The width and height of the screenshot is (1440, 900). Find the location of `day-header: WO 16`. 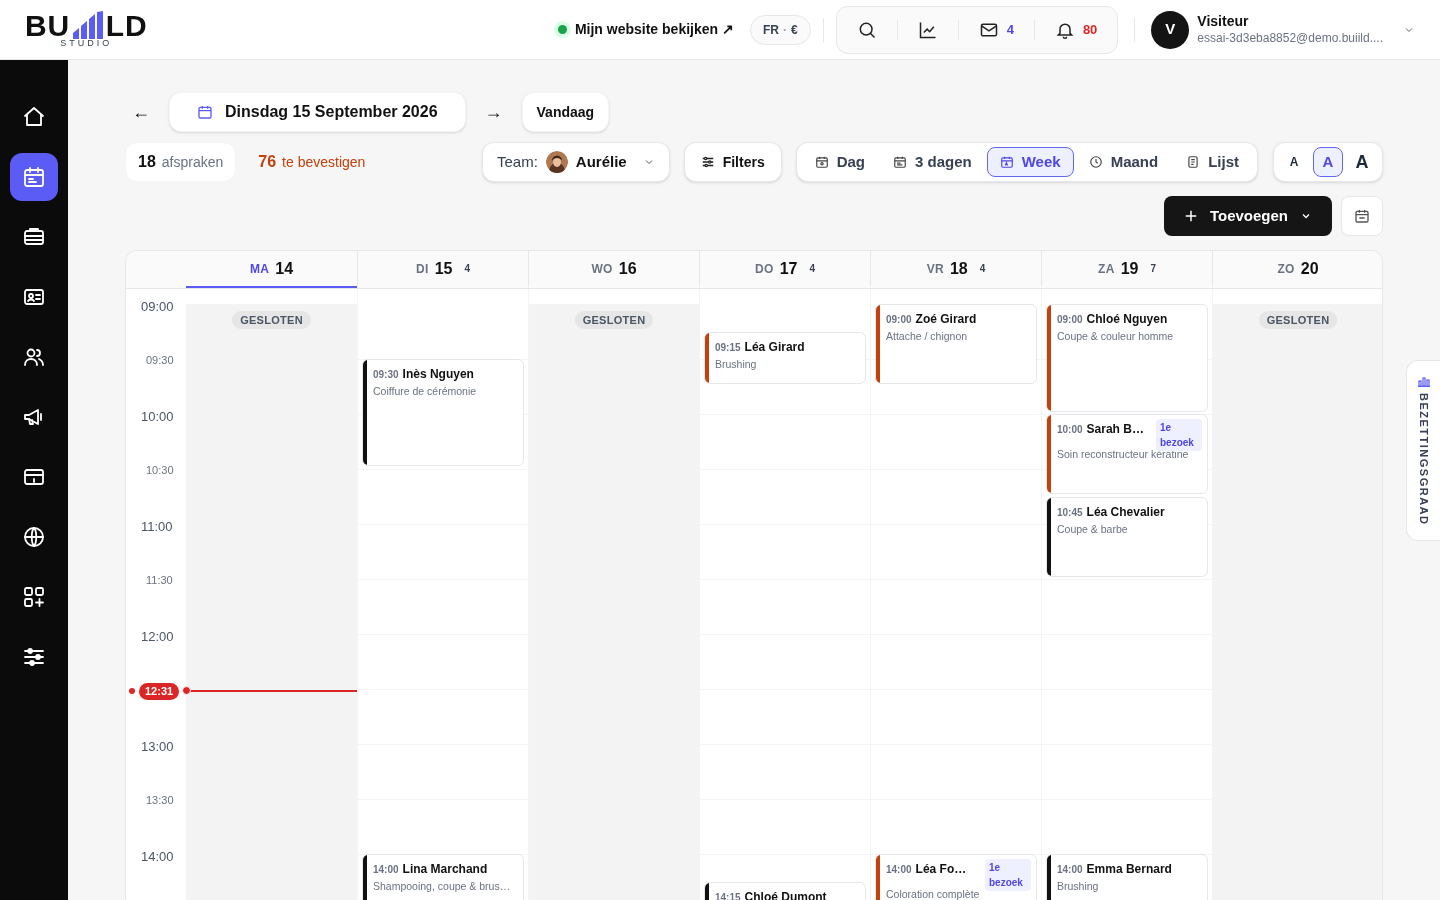

day-header: WO 16 is located at coordinates (613, 269).